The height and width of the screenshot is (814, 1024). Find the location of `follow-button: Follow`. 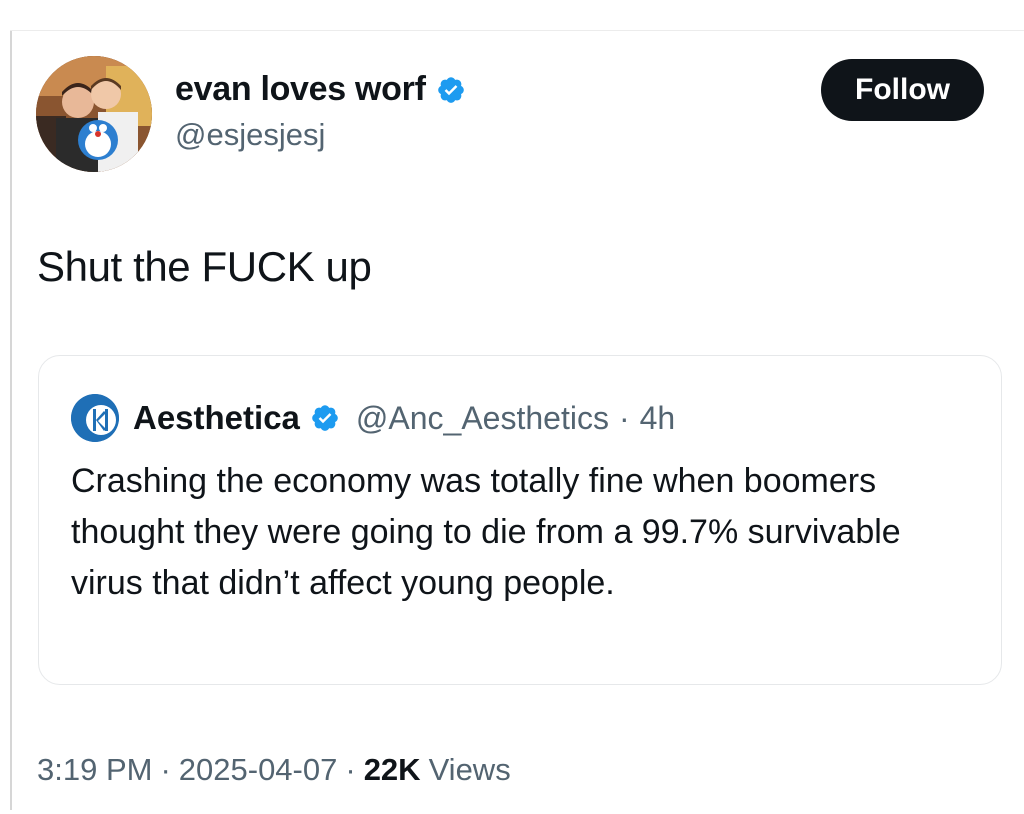

follow-button: Follow is located at coordinates (902, 90).